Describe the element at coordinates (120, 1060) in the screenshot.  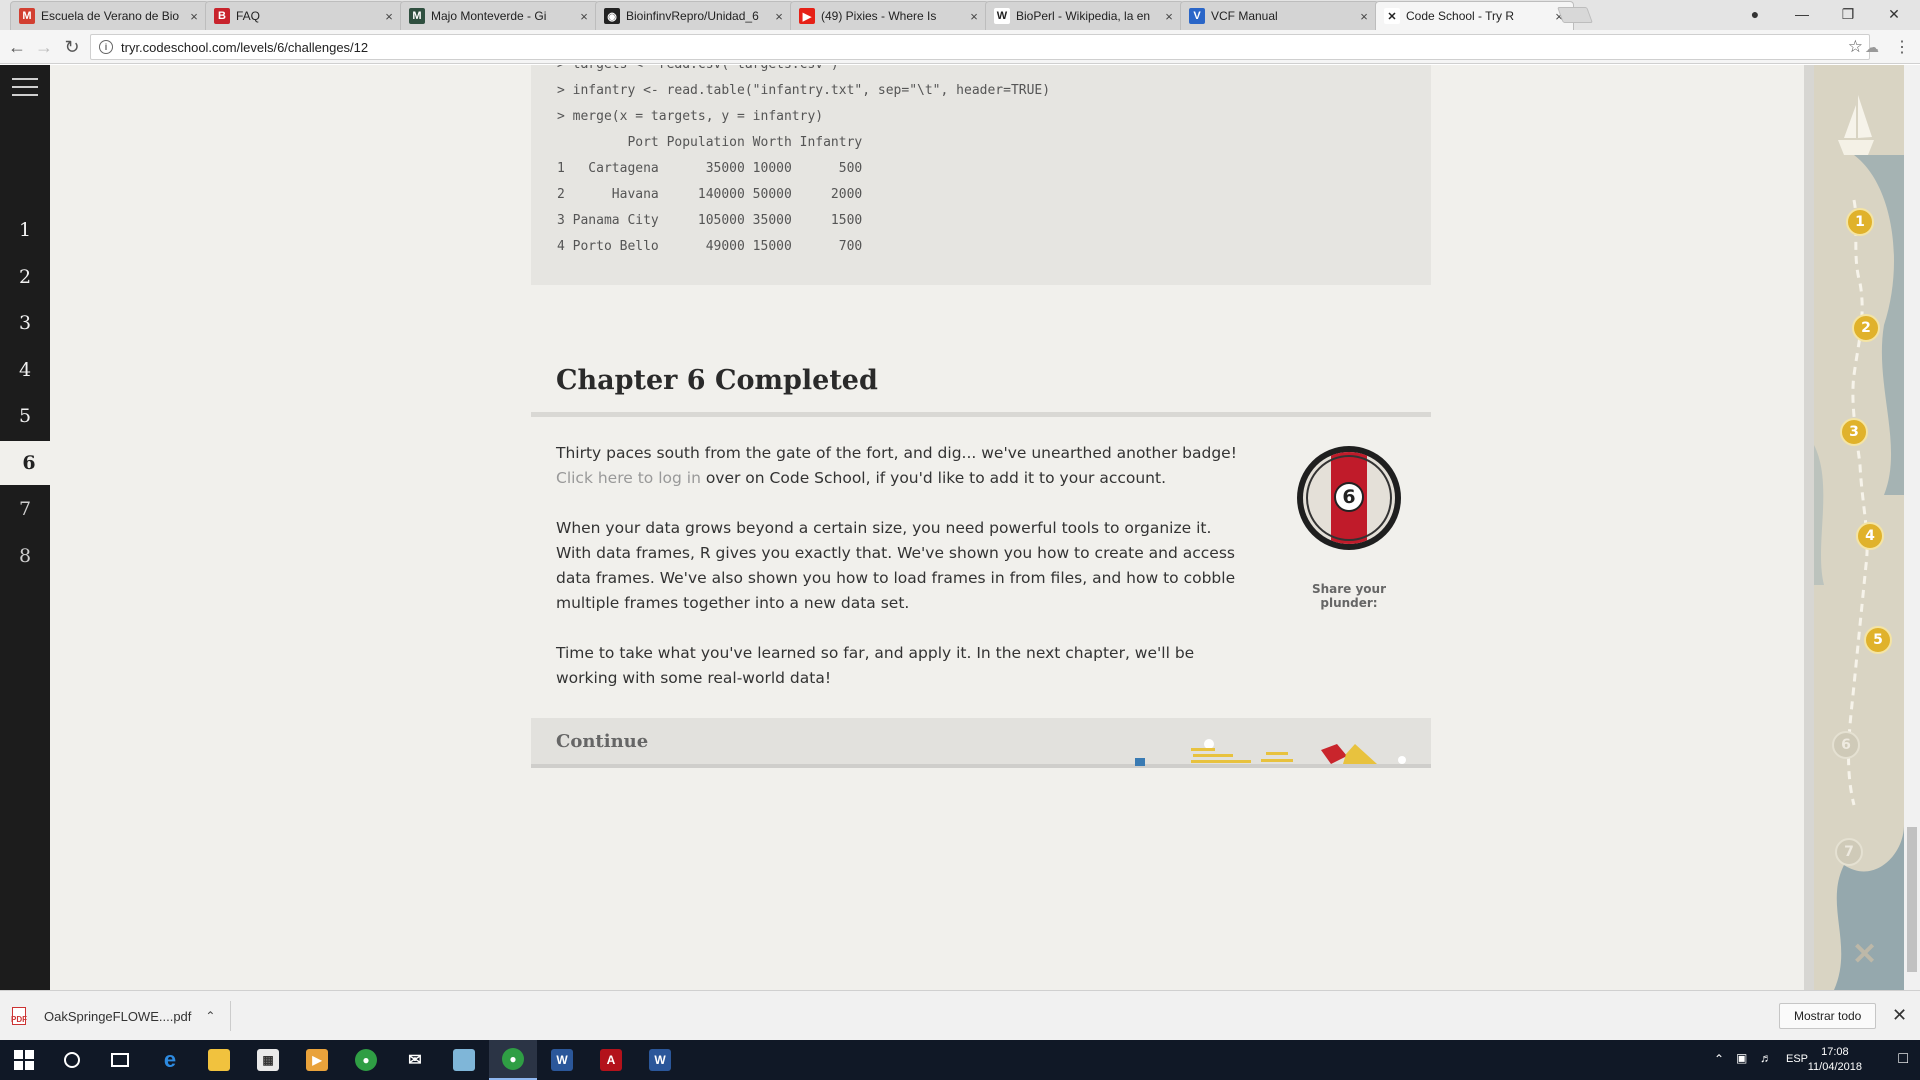
I see `task-view-button` at that location.